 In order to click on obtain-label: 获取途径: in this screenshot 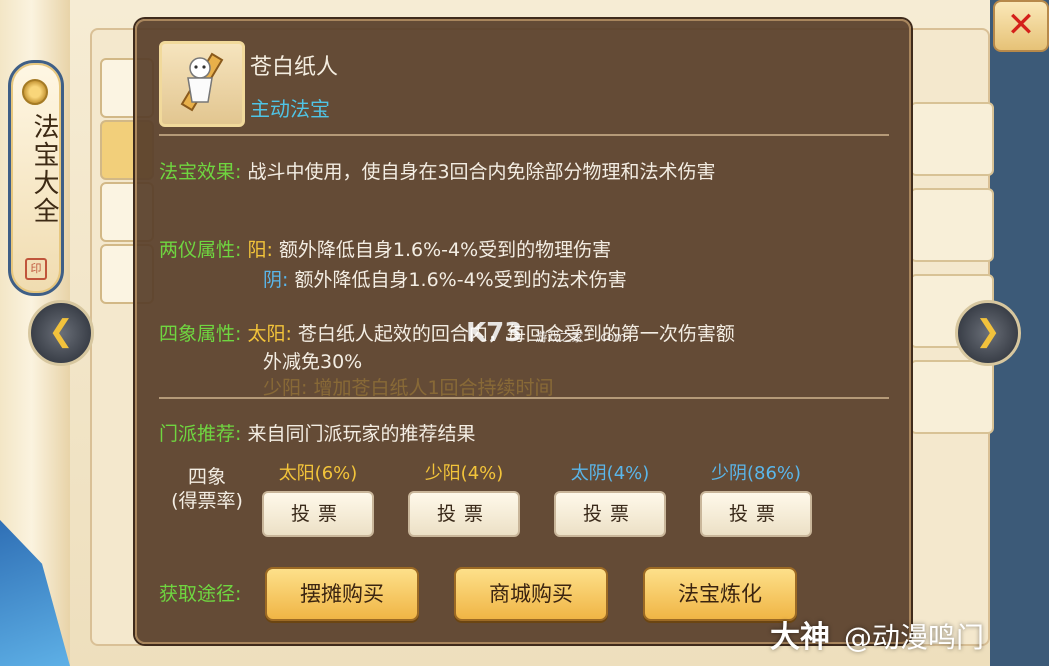, I will do `click(200, 594)`.